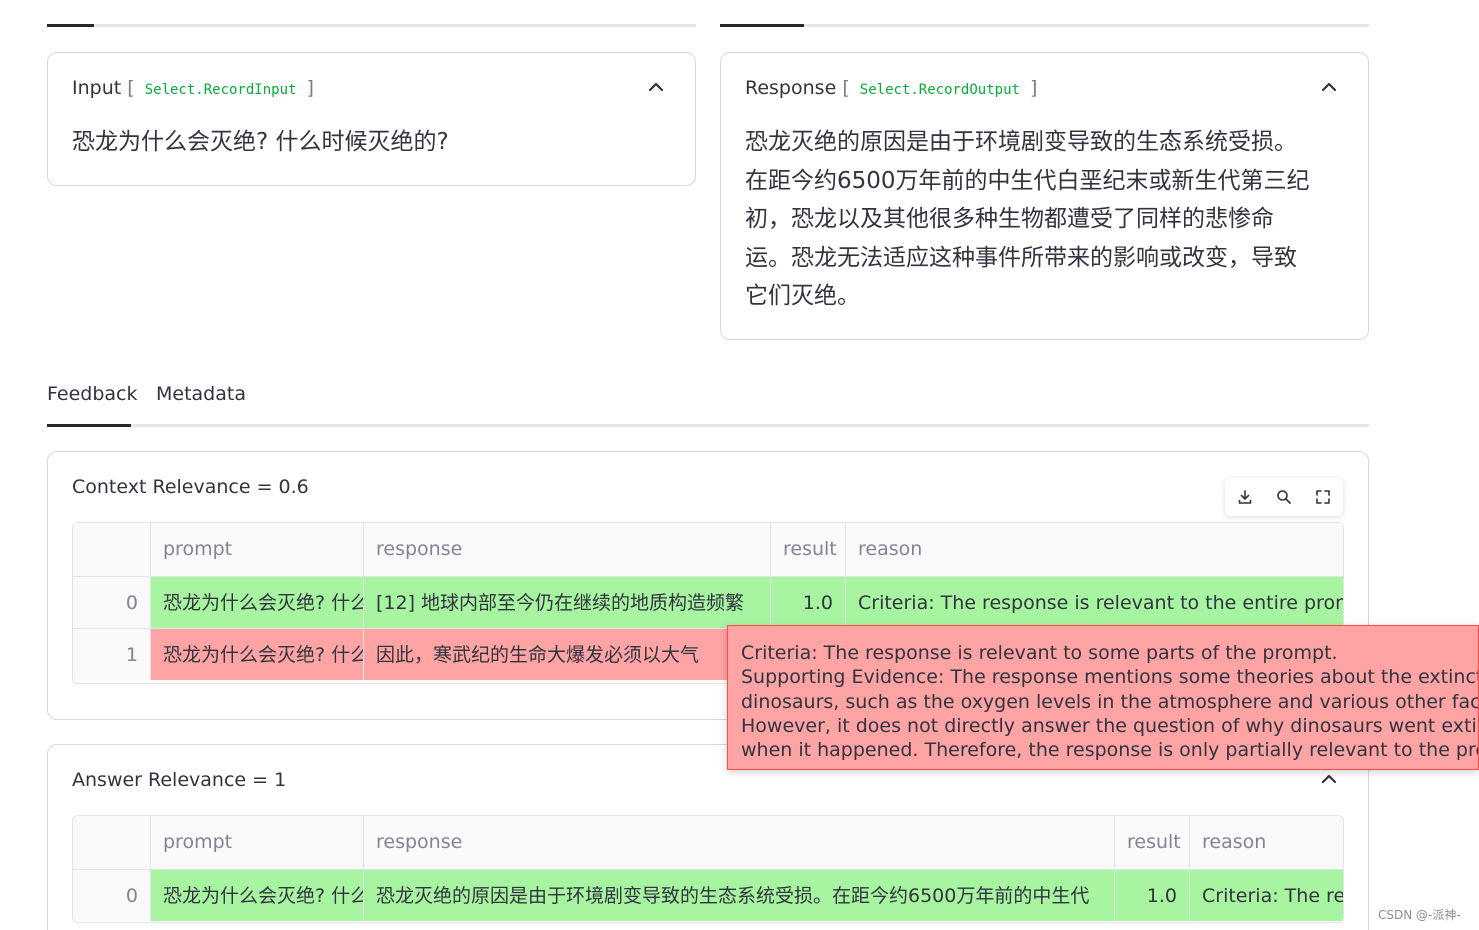  What do you see at coordinates (1021, 257) in the screenshot?
I see `response-line: 运。恐龙无法适应这种事件所带来的影响或改变，导致` at bounding box center [1021, 257].